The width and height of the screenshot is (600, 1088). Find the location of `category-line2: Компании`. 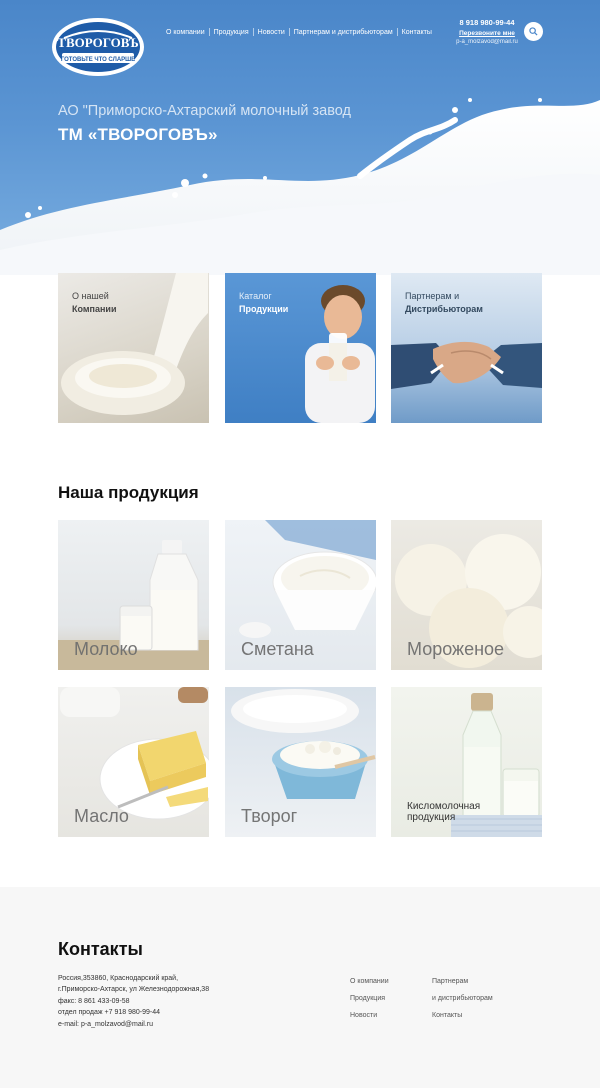

category-line2: Компании is located at coordinates (94, 309).